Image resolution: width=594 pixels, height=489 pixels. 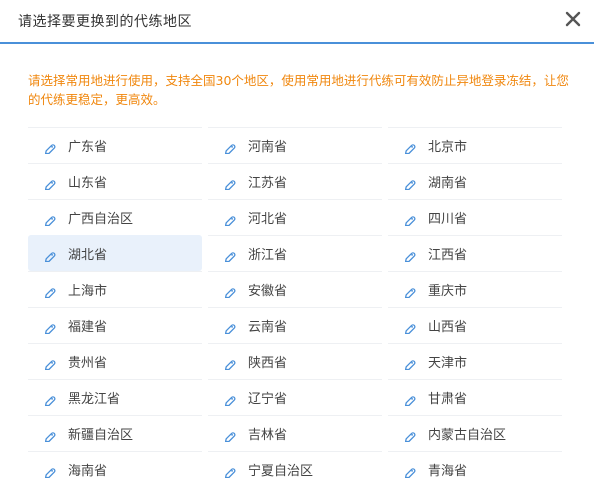 I want to click on region-option: 黑龙江省, so click(x=115, y=397).